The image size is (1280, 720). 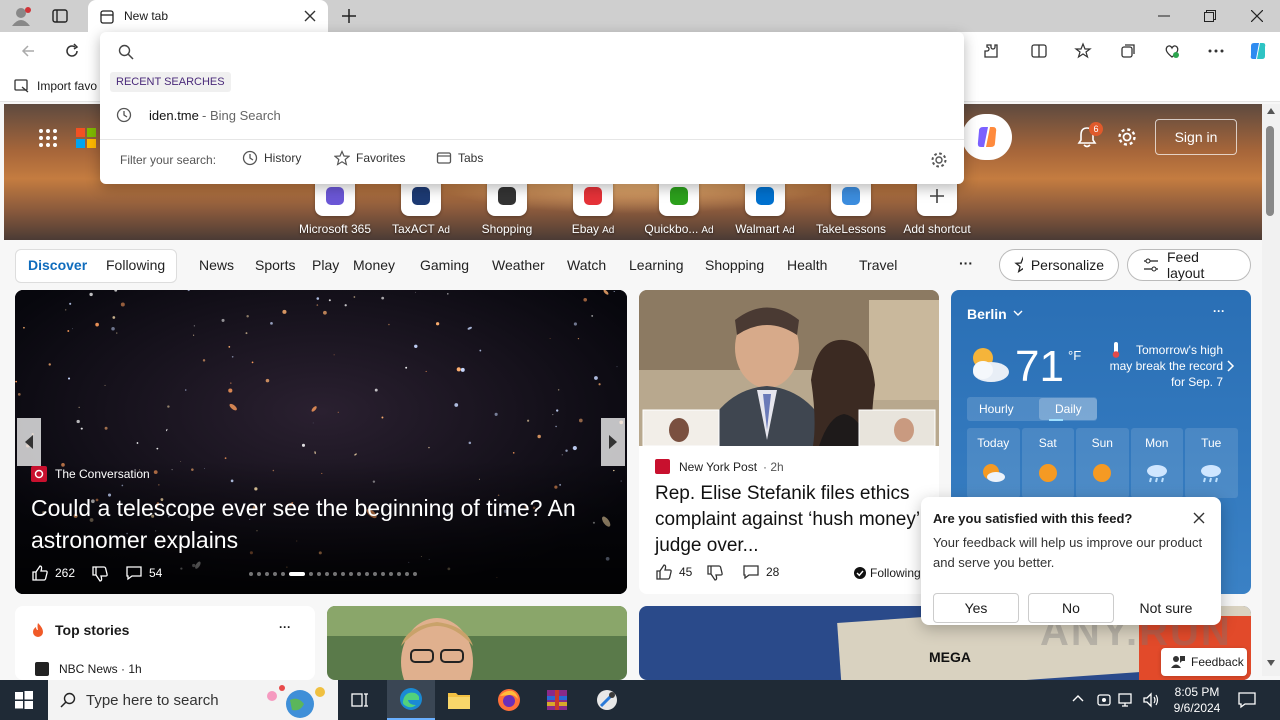 What do you see at coordinates (411, 700) in the screenshot?
I see `taskbar-edge-app` at bounding box center [411, 700].